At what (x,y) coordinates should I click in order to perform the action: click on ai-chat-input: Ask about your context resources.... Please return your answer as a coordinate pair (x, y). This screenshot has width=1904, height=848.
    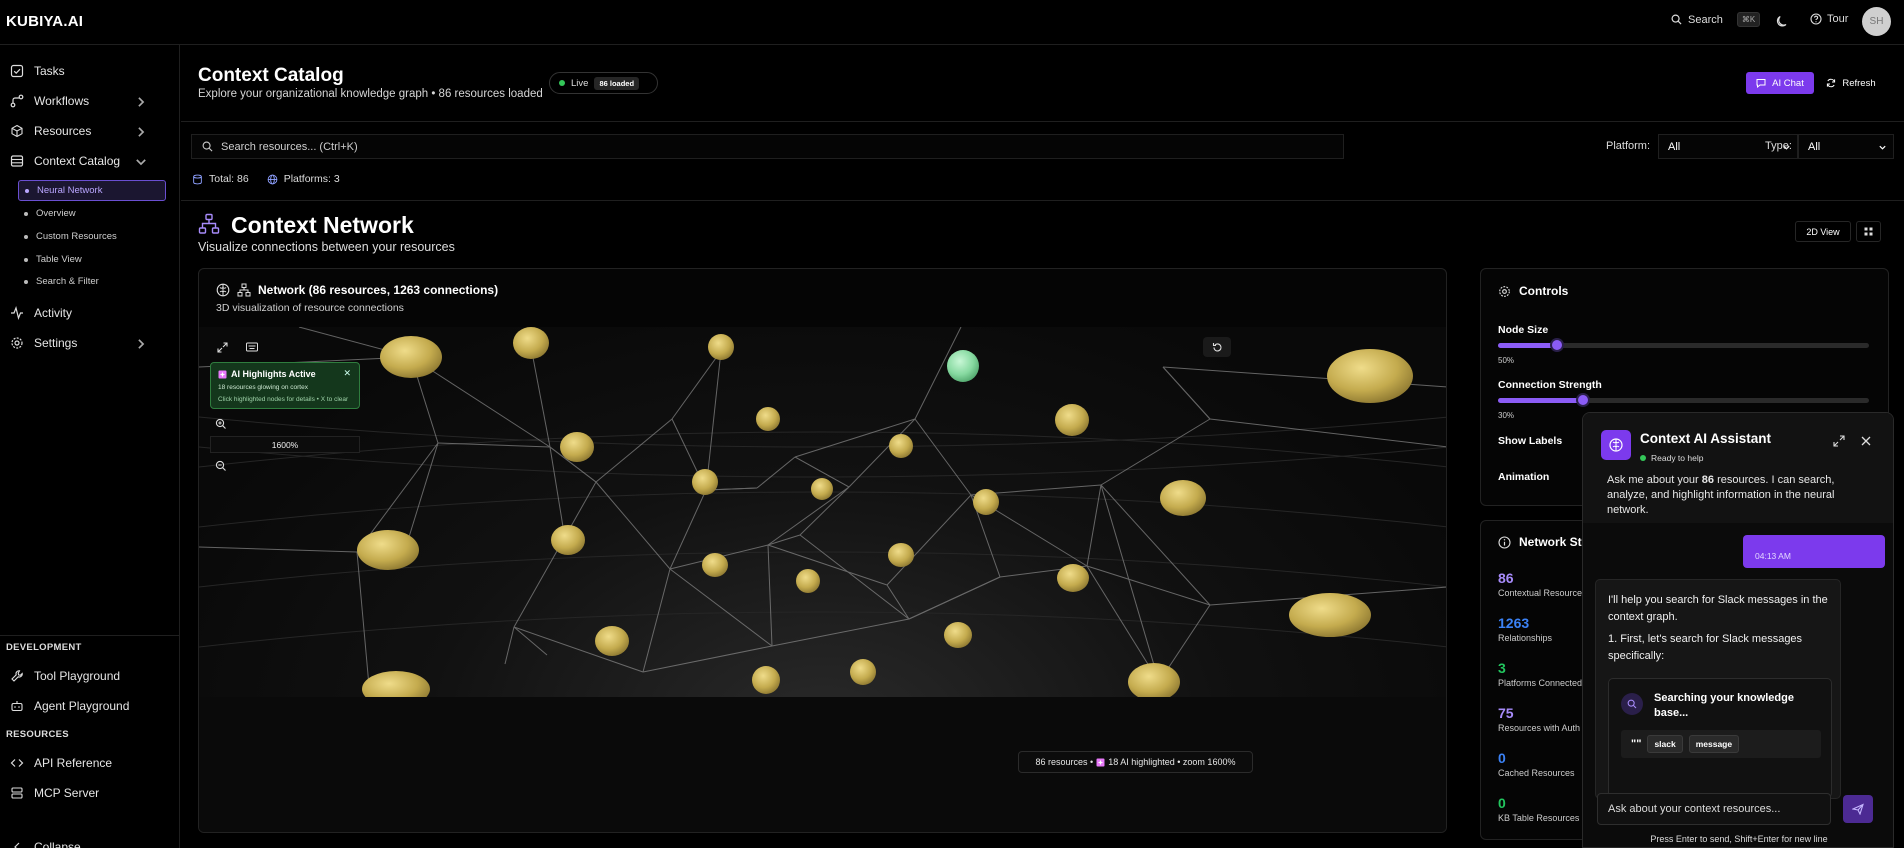
    Looking at the image, I should click on (1714, 809).